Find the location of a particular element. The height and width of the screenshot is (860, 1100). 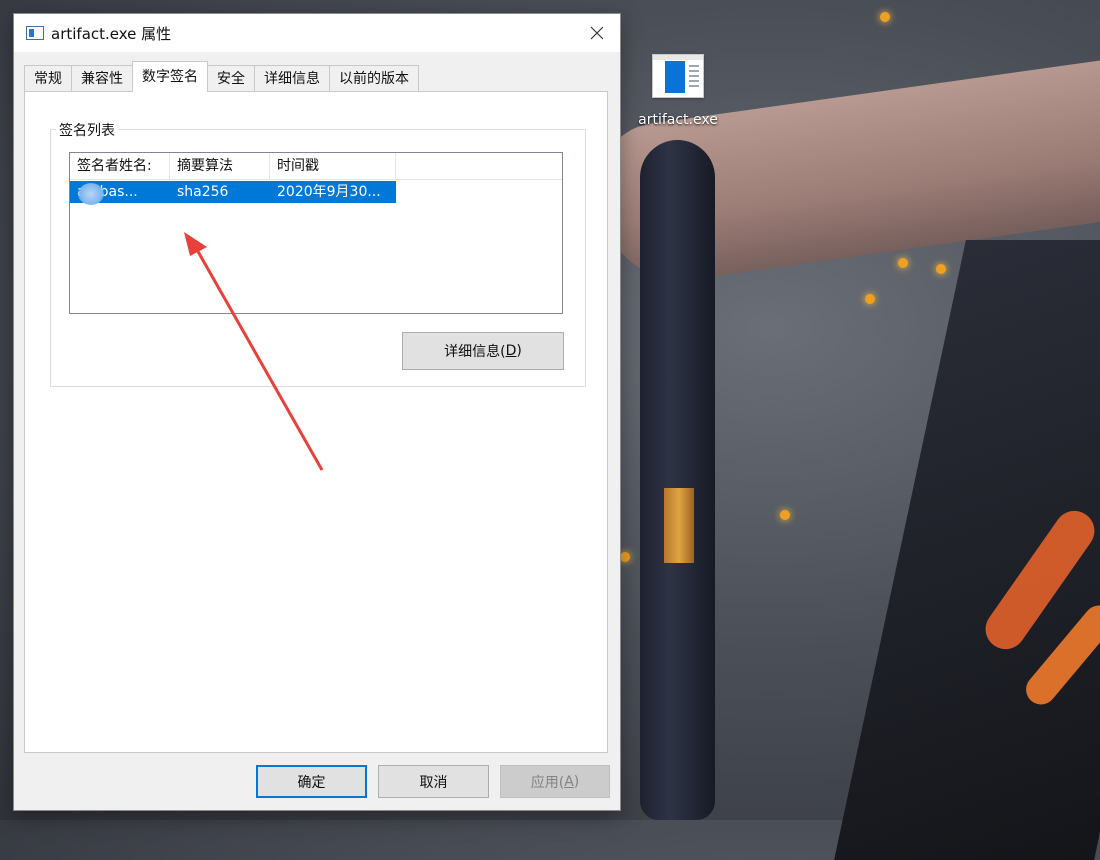

column-timestamp: 时间戳 is located at coordinates (333, 166).